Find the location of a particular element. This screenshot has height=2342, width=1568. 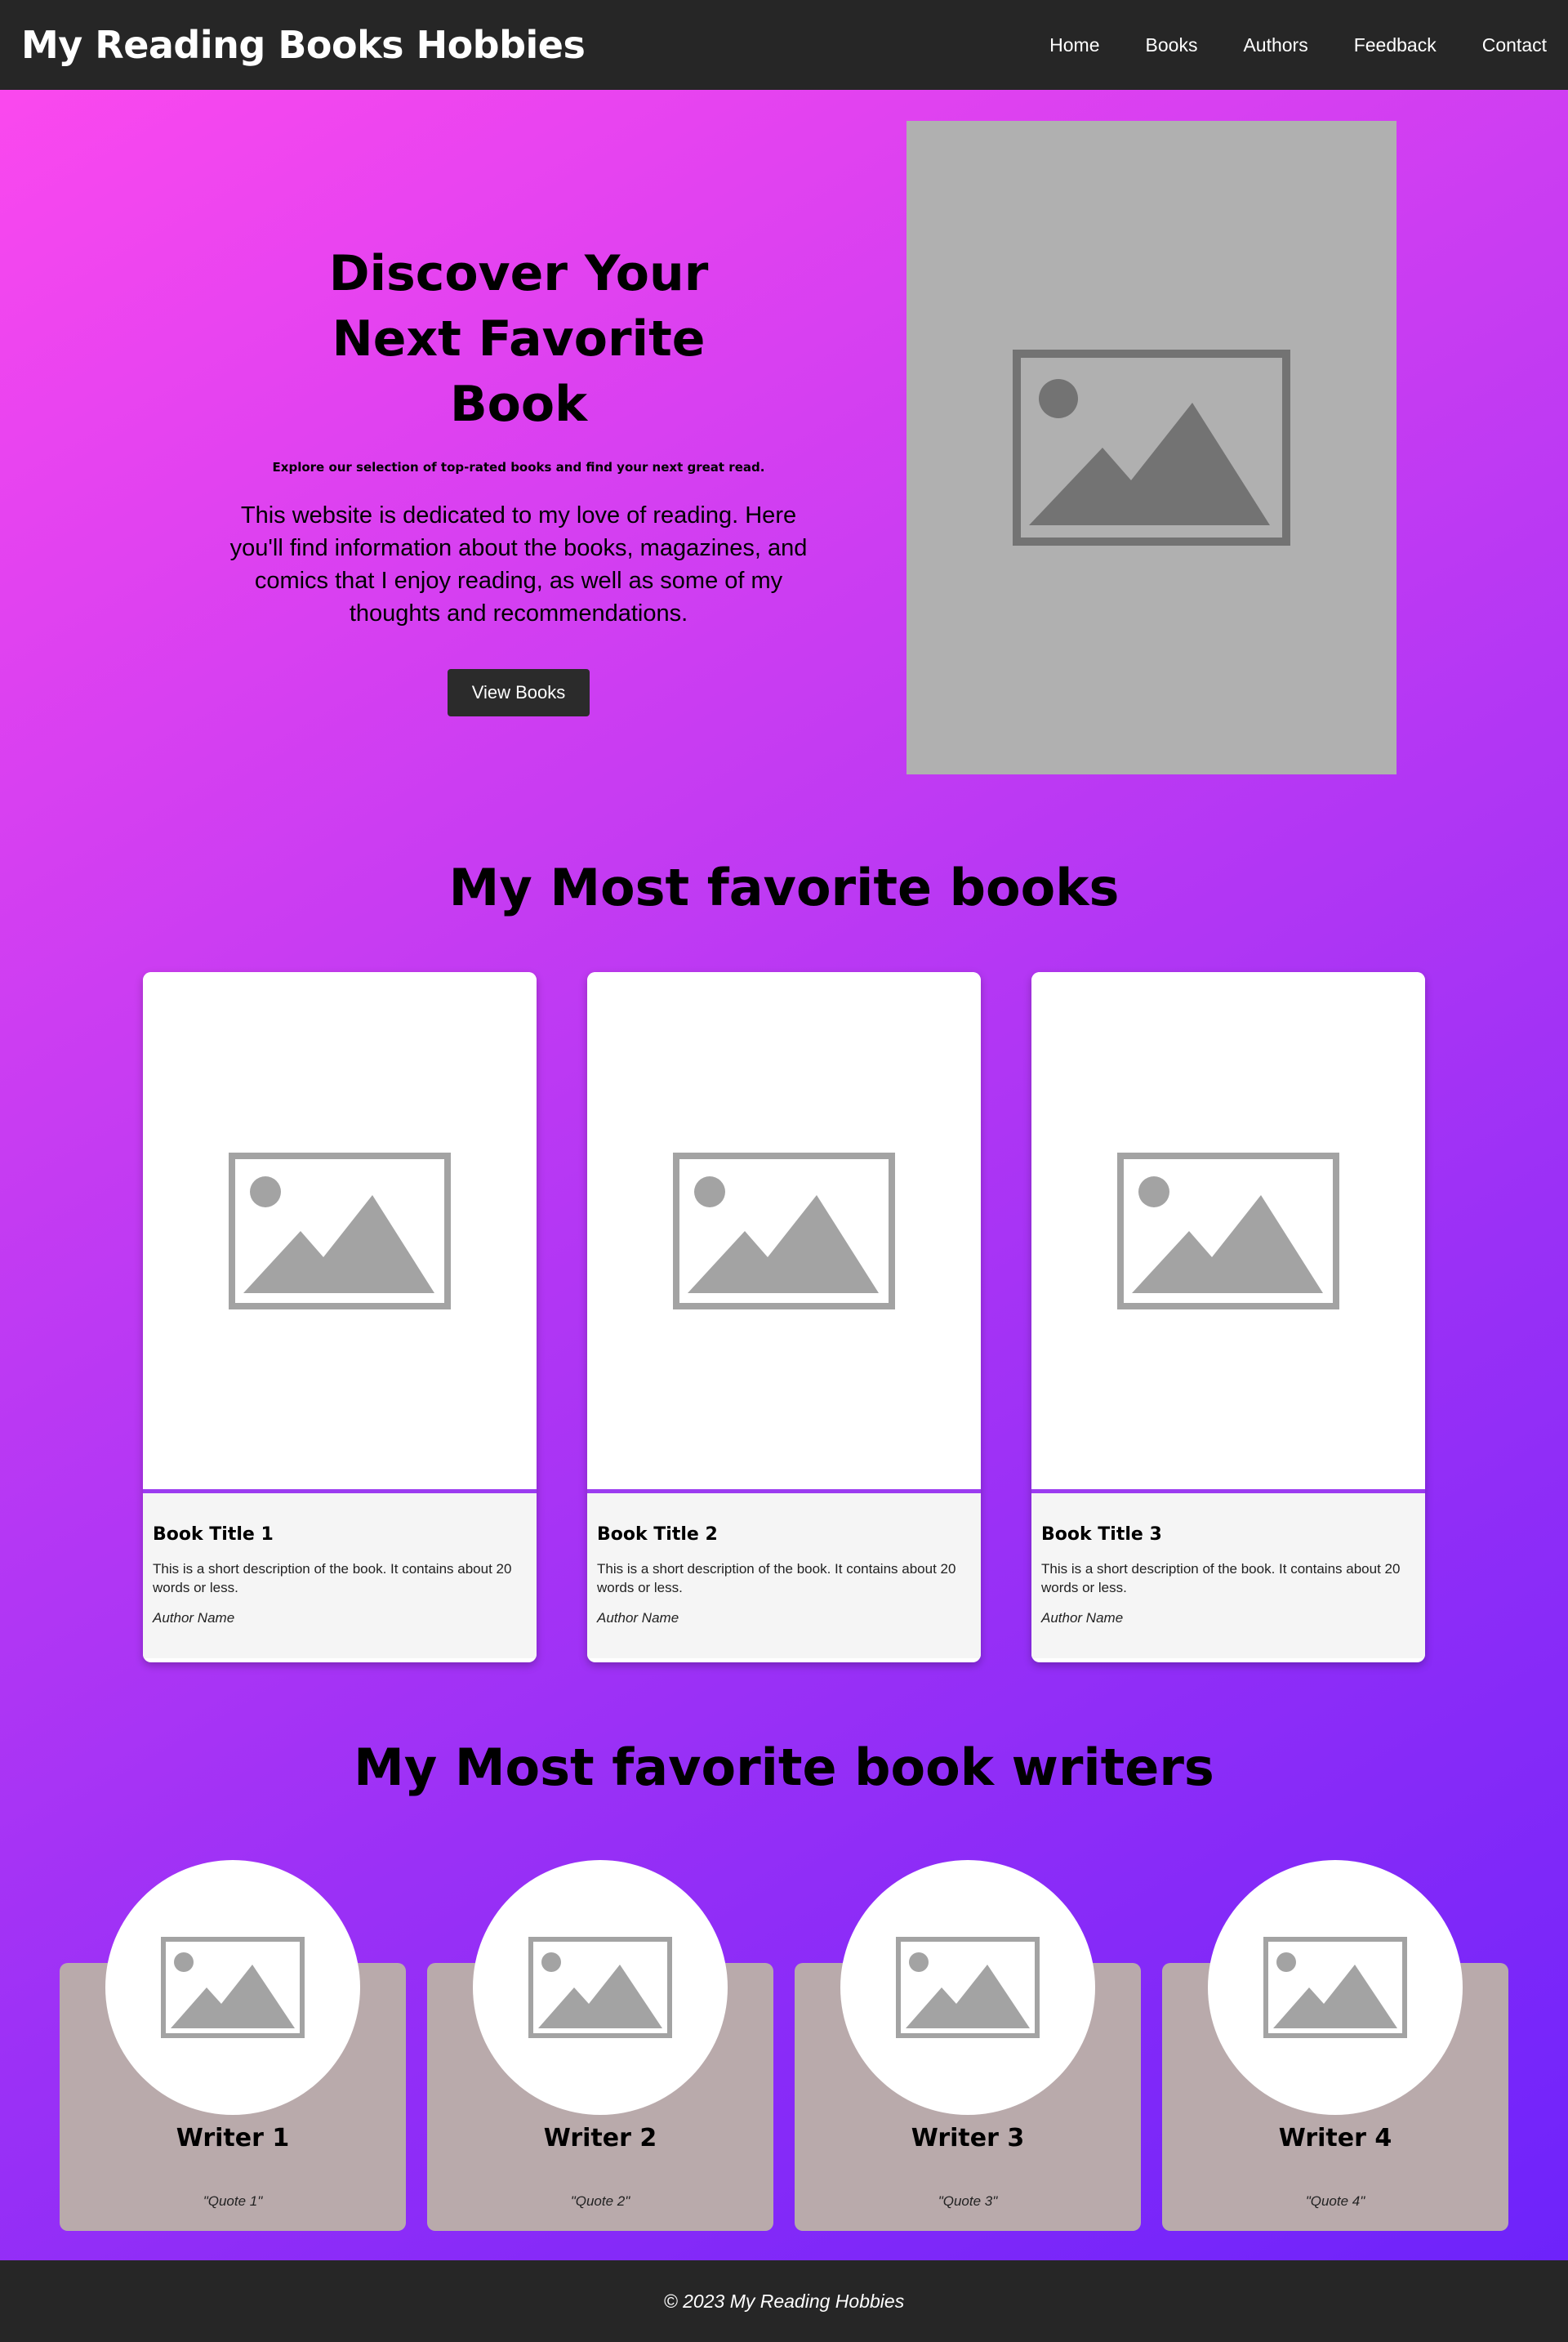

nav-home: Home is located at coordinates (1074, 45).